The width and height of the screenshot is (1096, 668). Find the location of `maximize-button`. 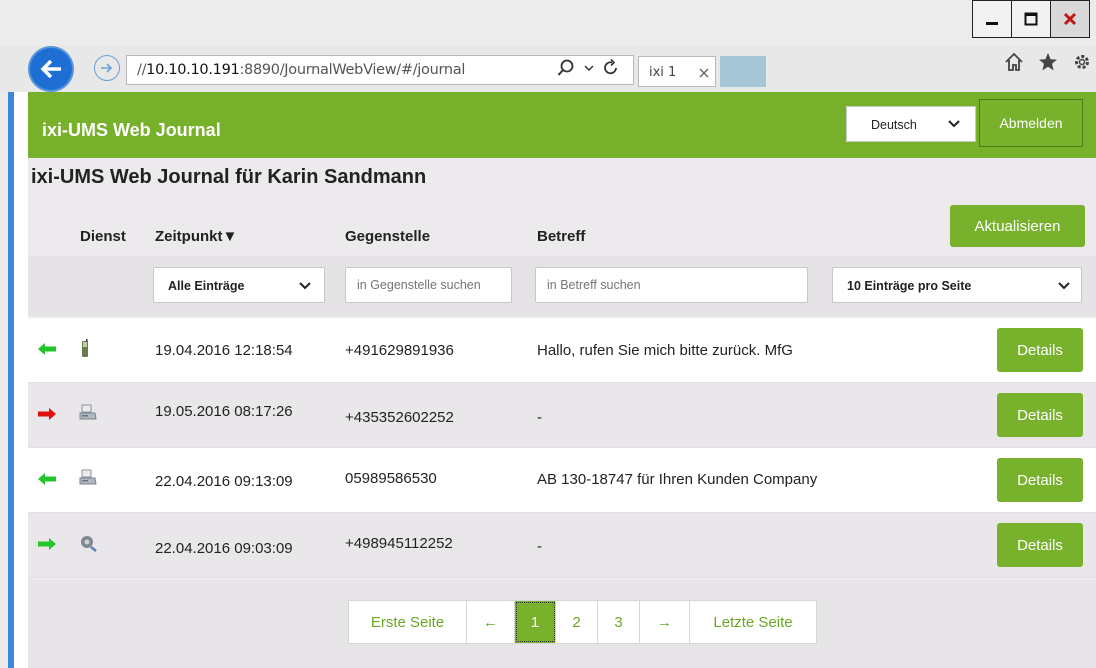

maximize-button is located at coordinates (1031, 19).